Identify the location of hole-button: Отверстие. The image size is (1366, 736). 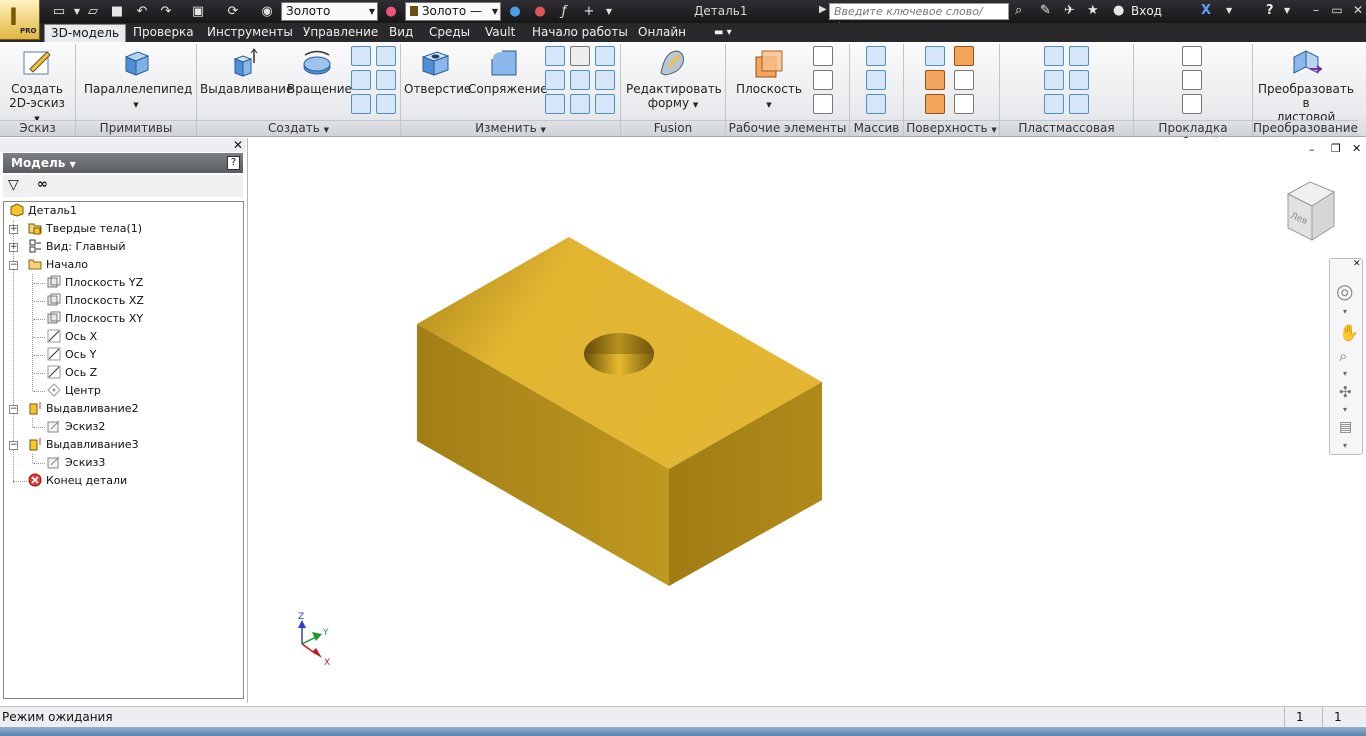
(437, 71).